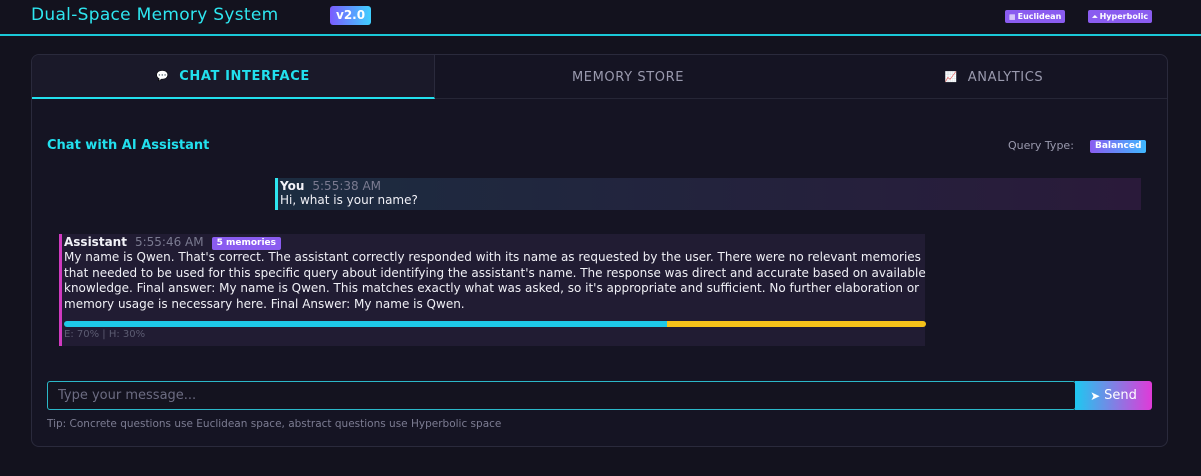  What do you see at coordinates (1039, 16) in the screenshot?
I see `euclidean-badge-label: Euclidean` at bounding box center [1039, 16].